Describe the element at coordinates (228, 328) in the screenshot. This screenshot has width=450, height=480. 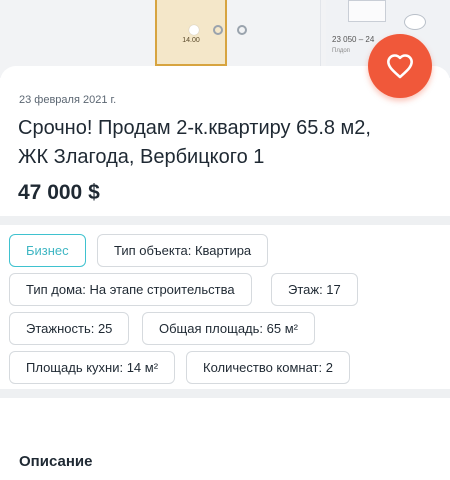
I see `chip-total-area: Общая площадь: 65 м²` at that location.